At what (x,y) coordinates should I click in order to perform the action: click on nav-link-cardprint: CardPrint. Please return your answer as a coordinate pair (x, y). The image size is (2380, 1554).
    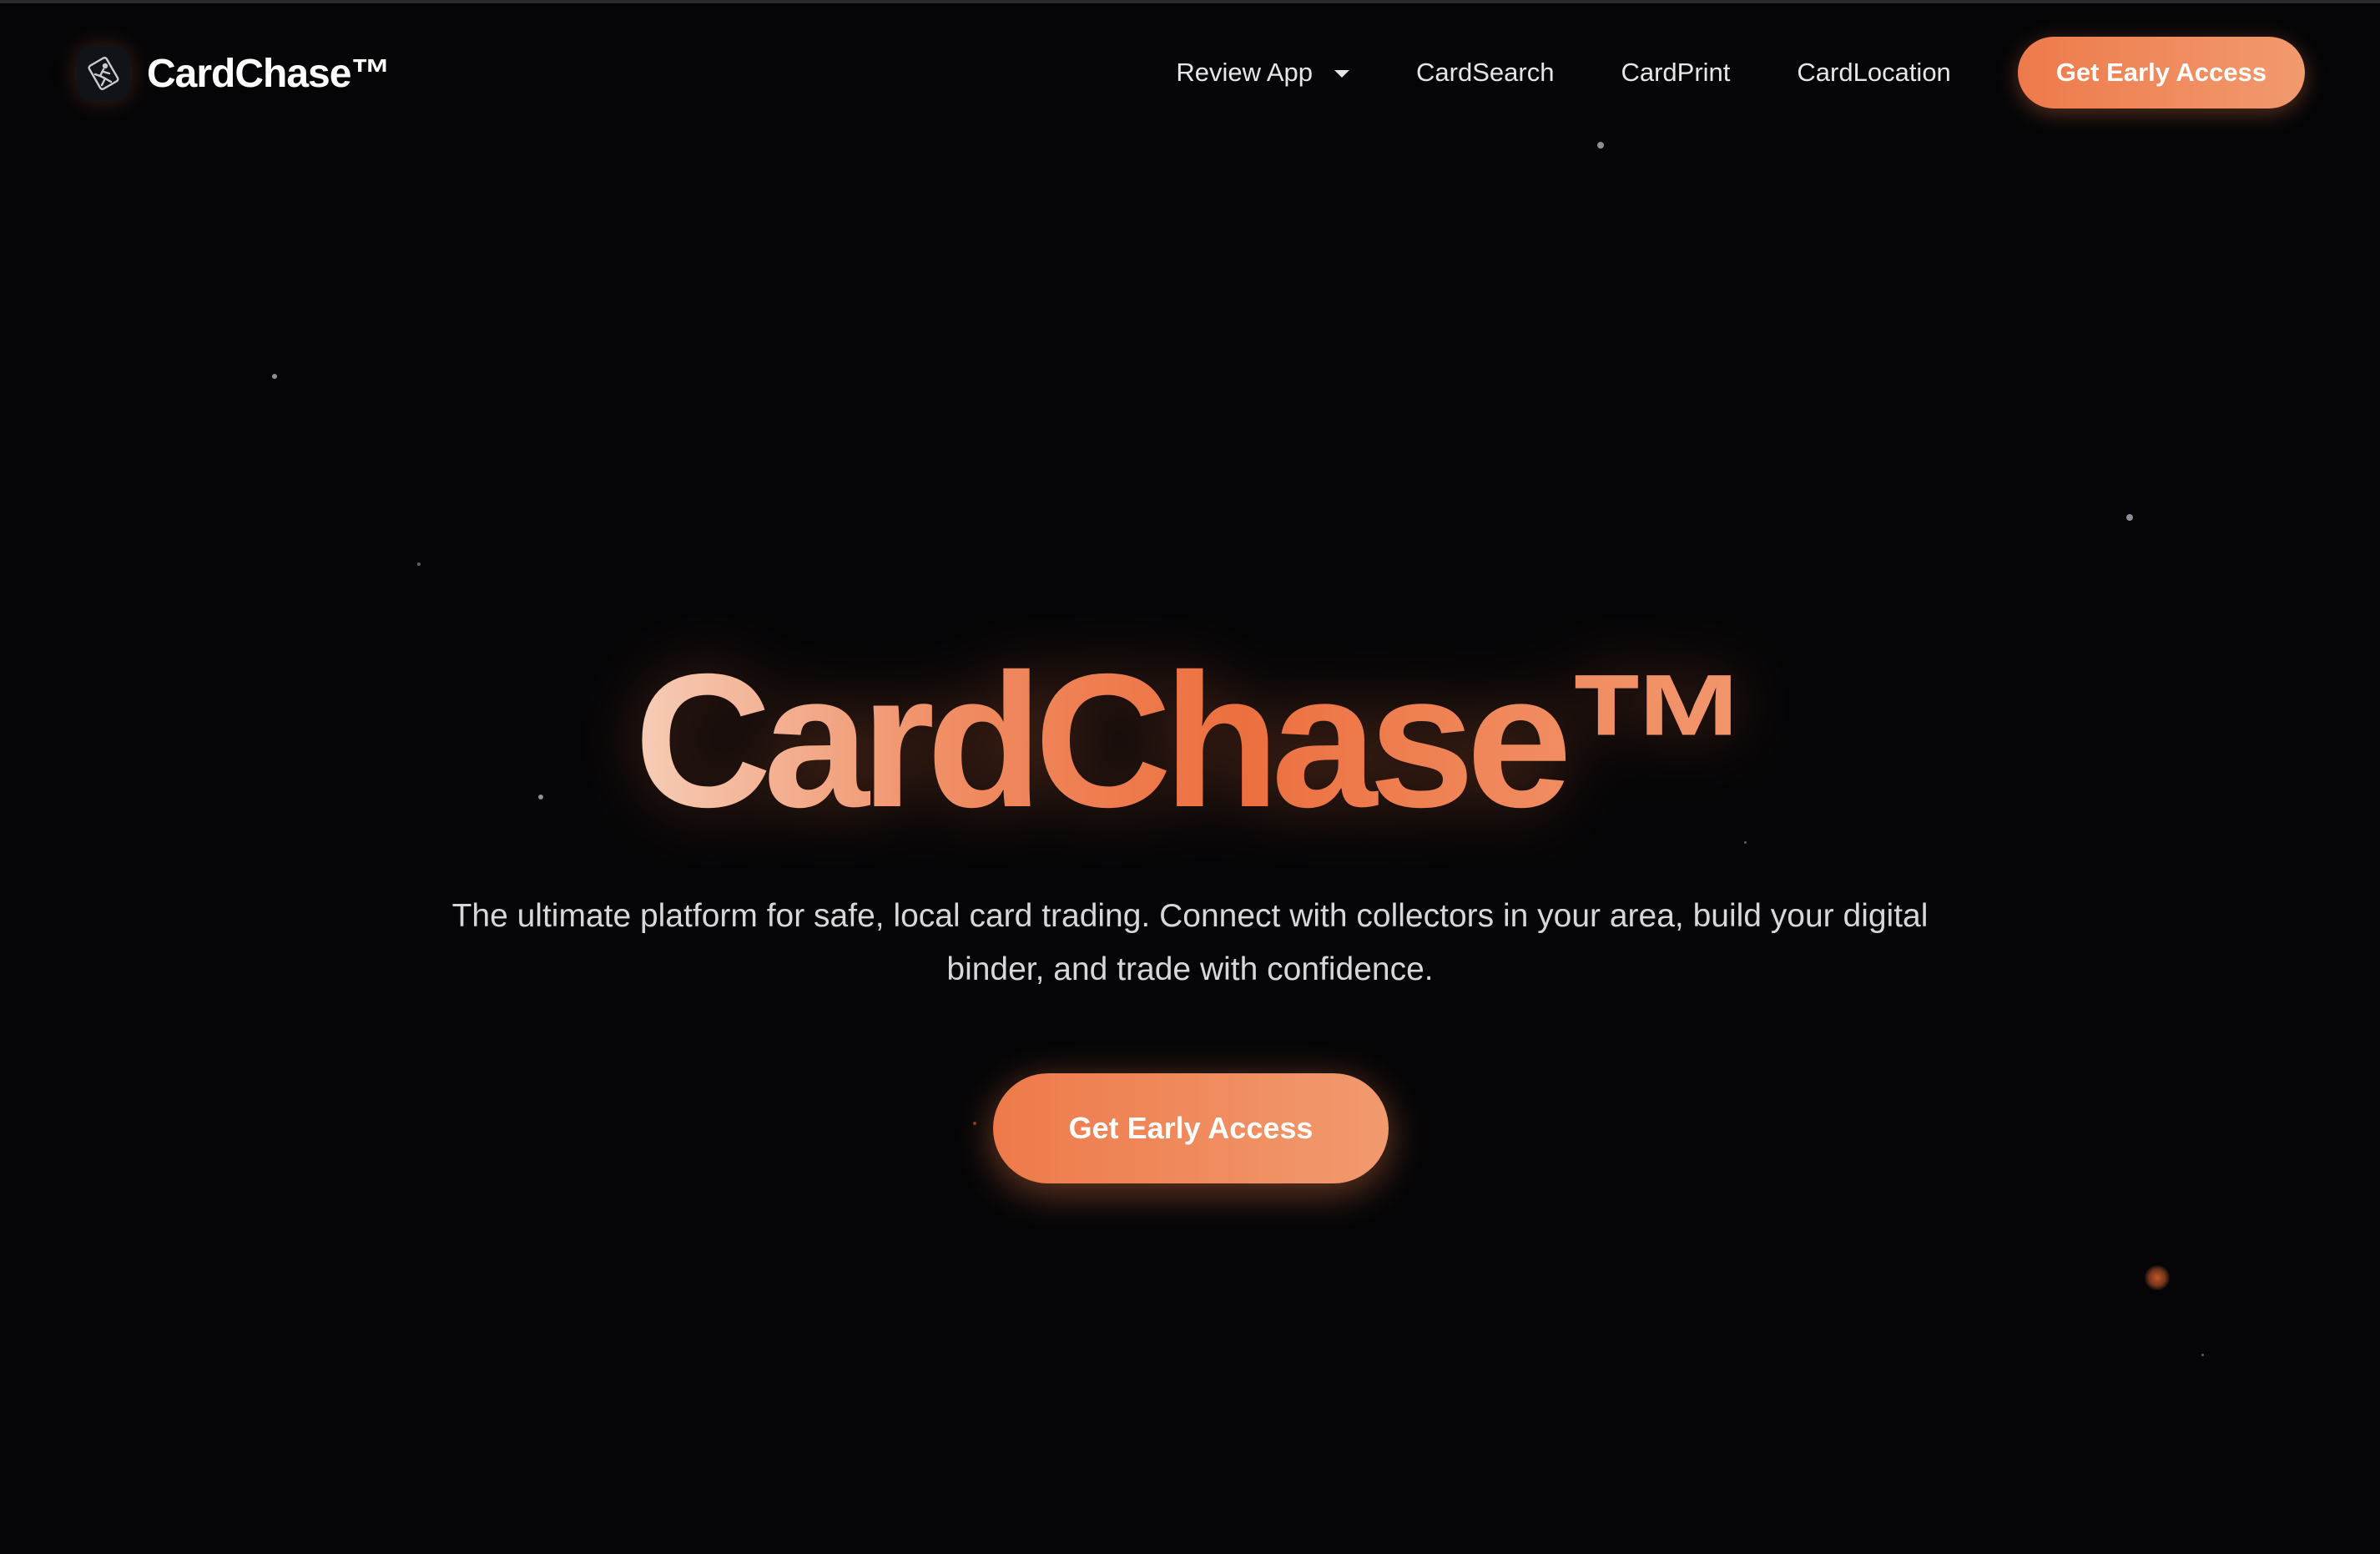
    Looking at the image, I should click on (1675, 73).